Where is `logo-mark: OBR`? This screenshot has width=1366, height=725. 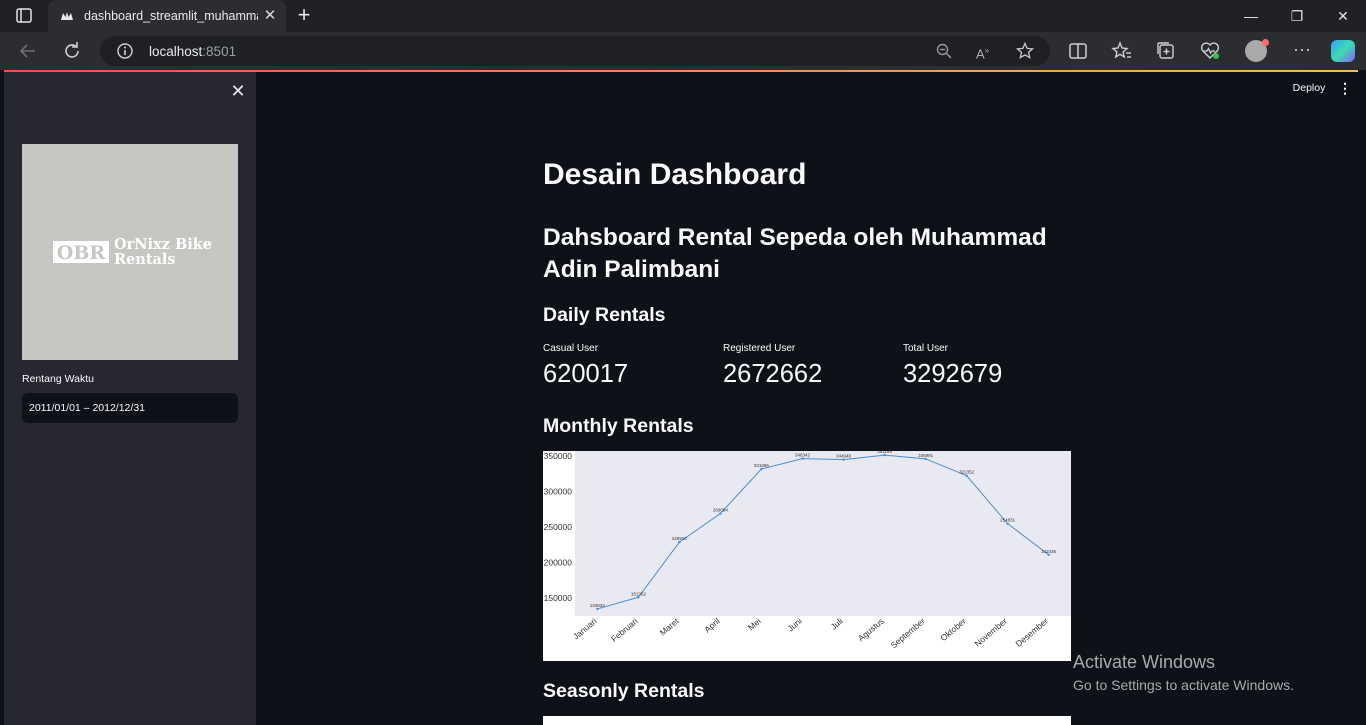 logo-mark: OBR is located at coordinates (81, 252).